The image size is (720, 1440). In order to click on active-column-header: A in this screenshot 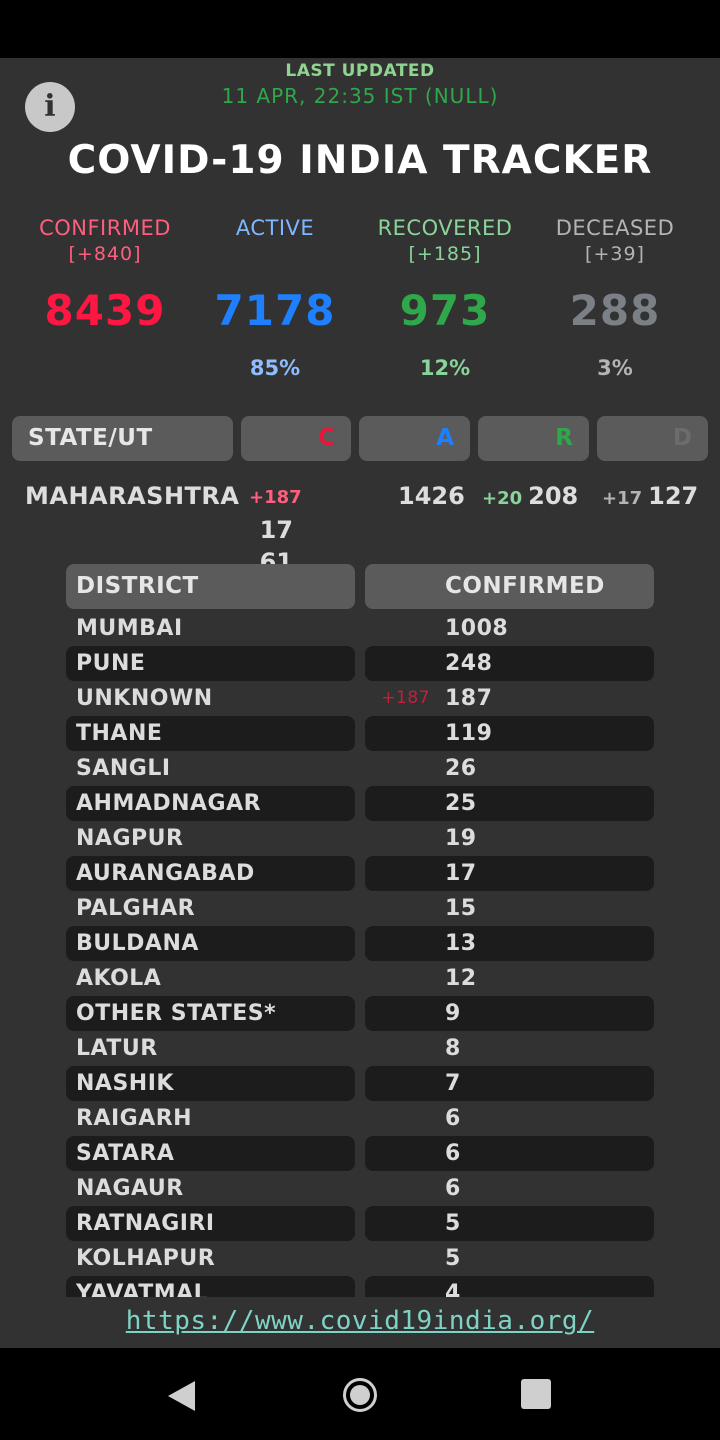, I will do `click(414, 438)`.